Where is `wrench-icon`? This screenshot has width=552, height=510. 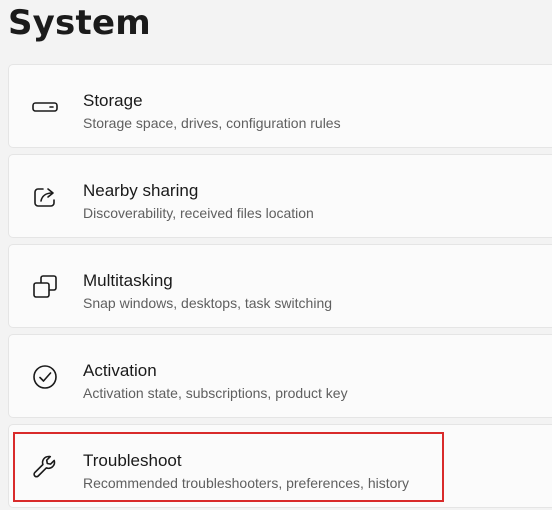 wrench-icon is located at coordinates (45, 467).